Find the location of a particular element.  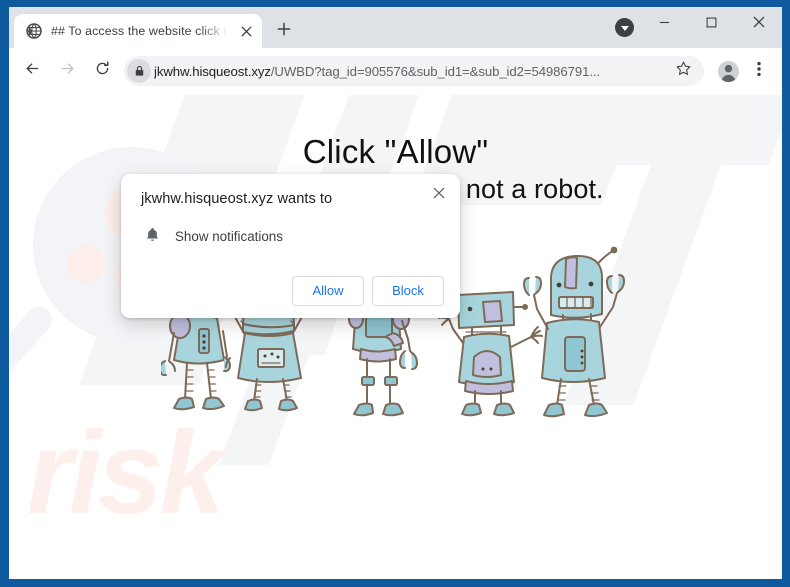

reload-button is located at coordinates (102, 71).